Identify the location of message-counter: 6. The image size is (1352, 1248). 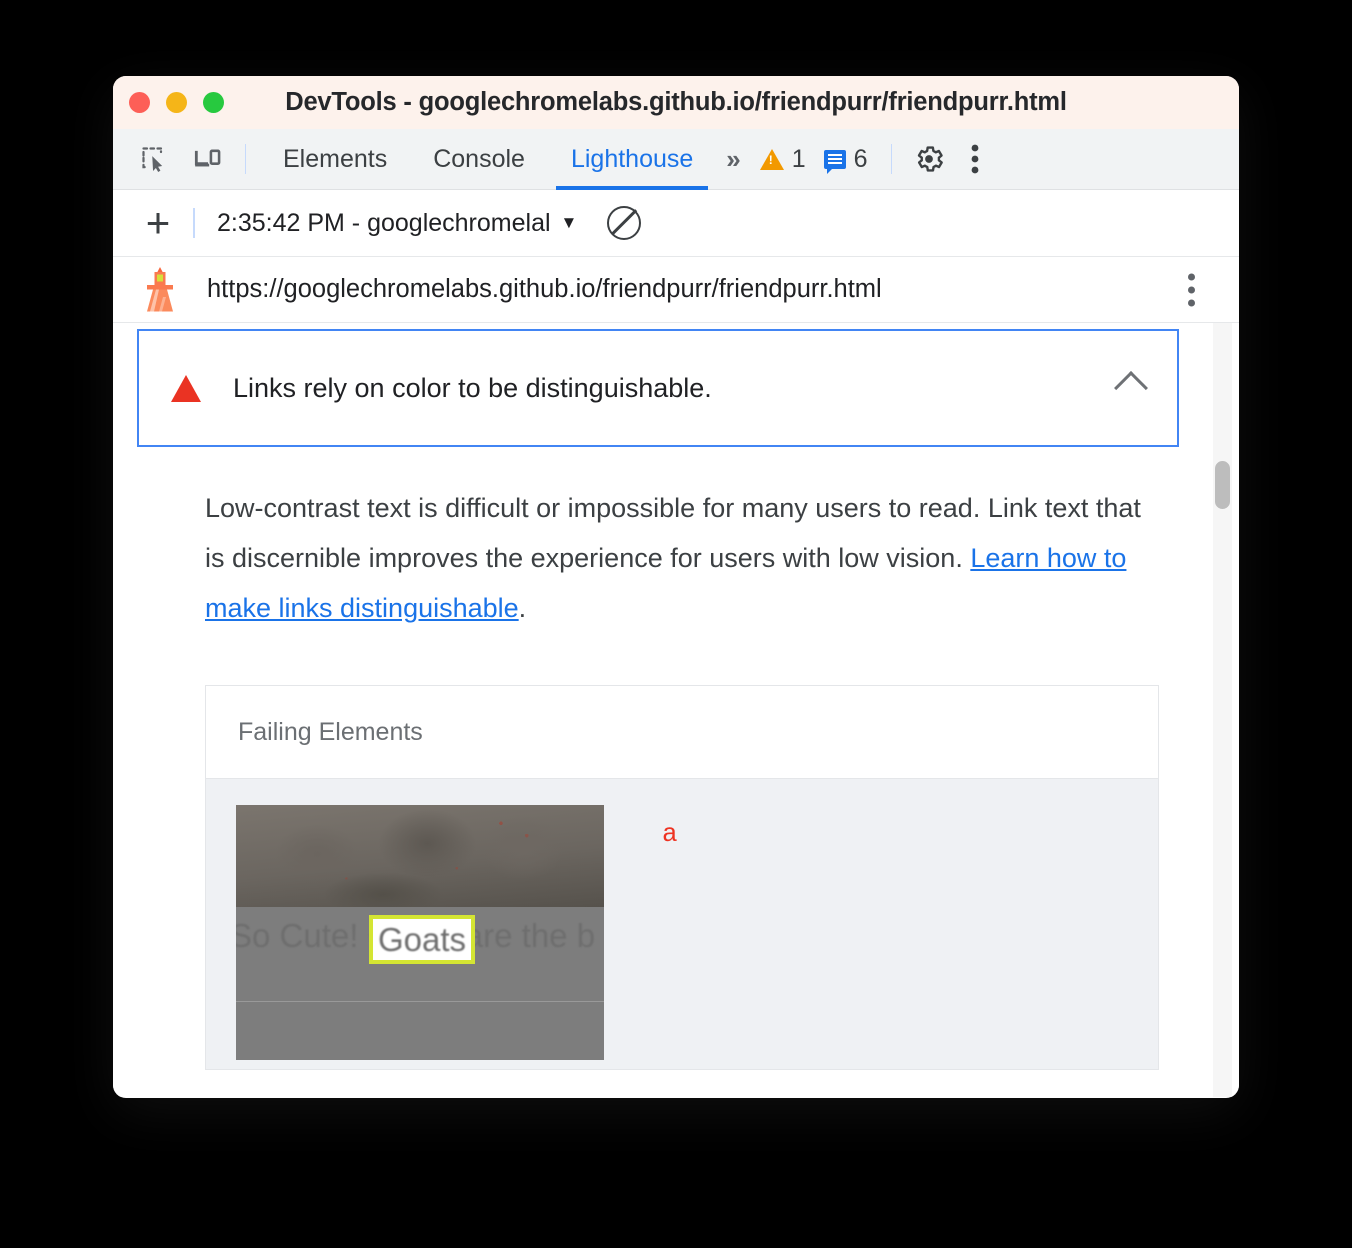
(846, 159).